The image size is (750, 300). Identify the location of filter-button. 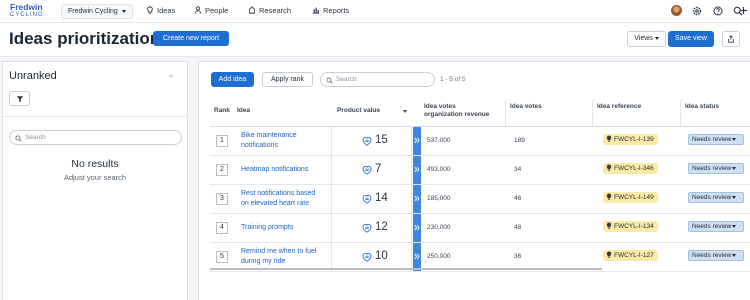
(19, 98).